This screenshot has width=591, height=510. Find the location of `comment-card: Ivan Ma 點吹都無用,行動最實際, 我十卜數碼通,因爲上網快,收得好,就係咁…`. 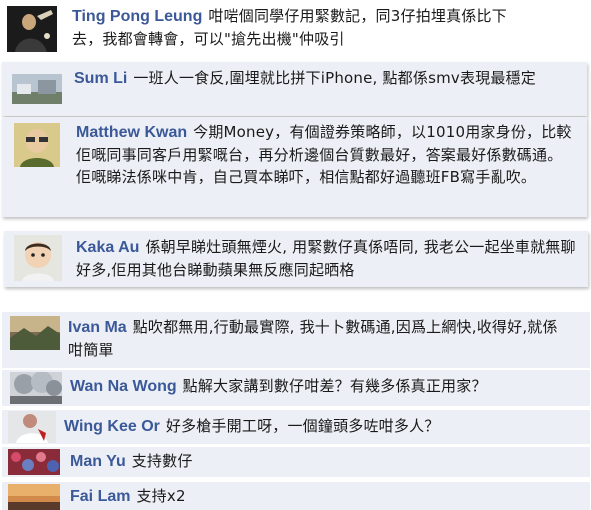

comment-card: Ivan Ma 點吹都無用,行動最實際, 我十卜數碼通,因爲上網快,收得好,就係咁… is located at coordinates (296, 340).